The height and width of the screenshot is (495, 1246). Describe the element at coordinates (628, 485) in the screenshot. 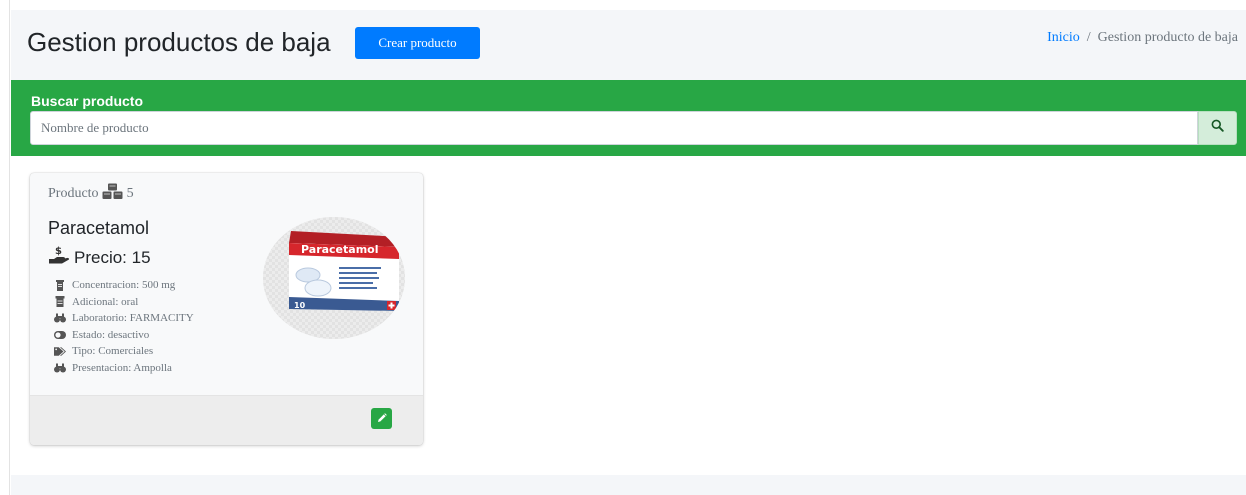

I see `page-footer` at that location.